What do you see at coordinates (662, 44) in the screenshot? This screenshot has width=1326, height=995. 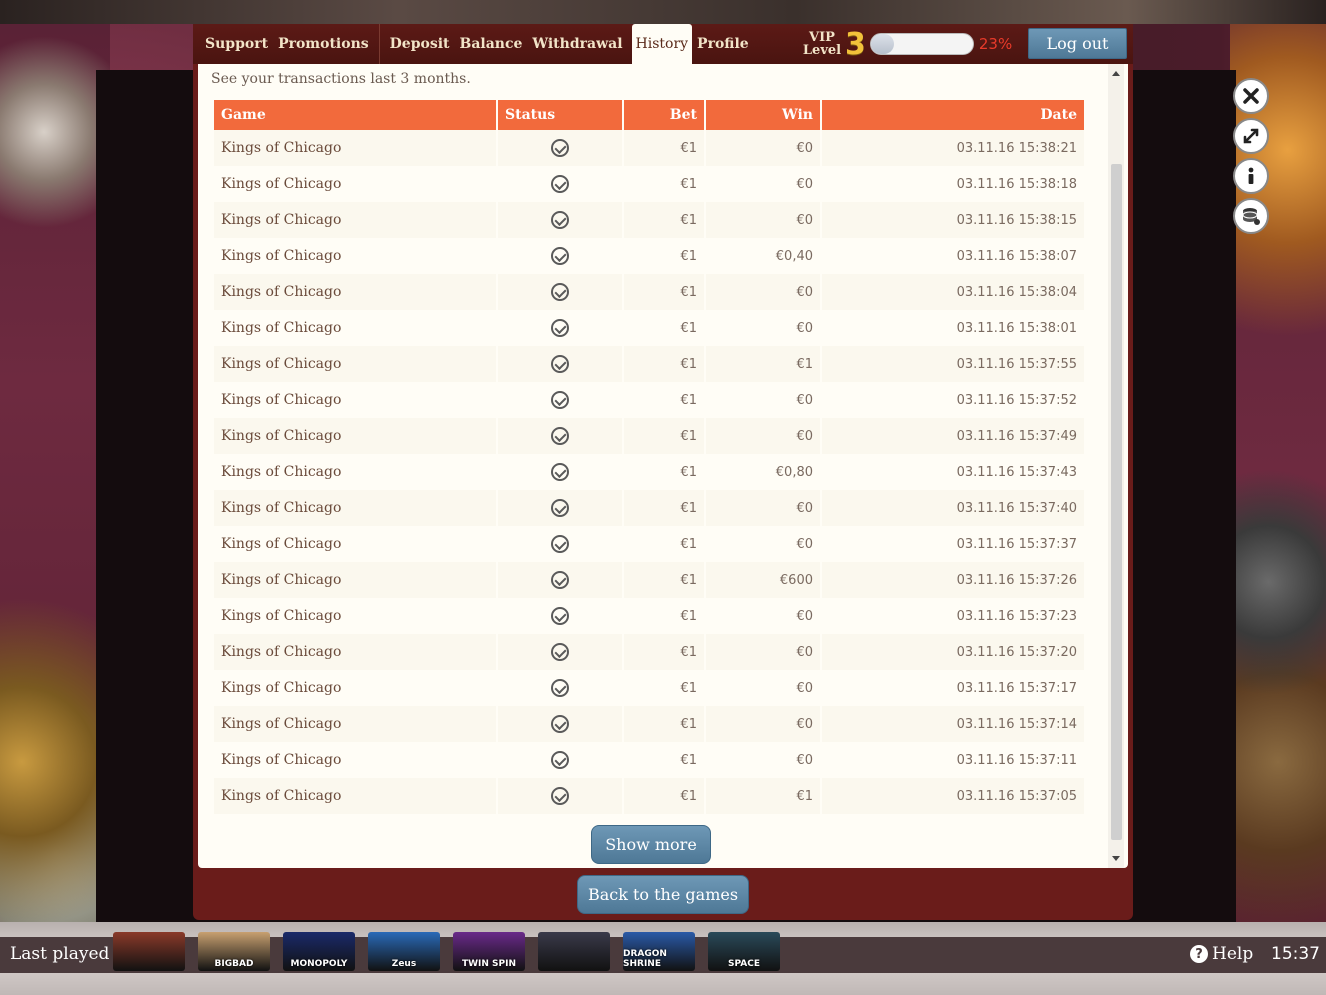 I see `nav-history: History` at bounding box center [662, 44].